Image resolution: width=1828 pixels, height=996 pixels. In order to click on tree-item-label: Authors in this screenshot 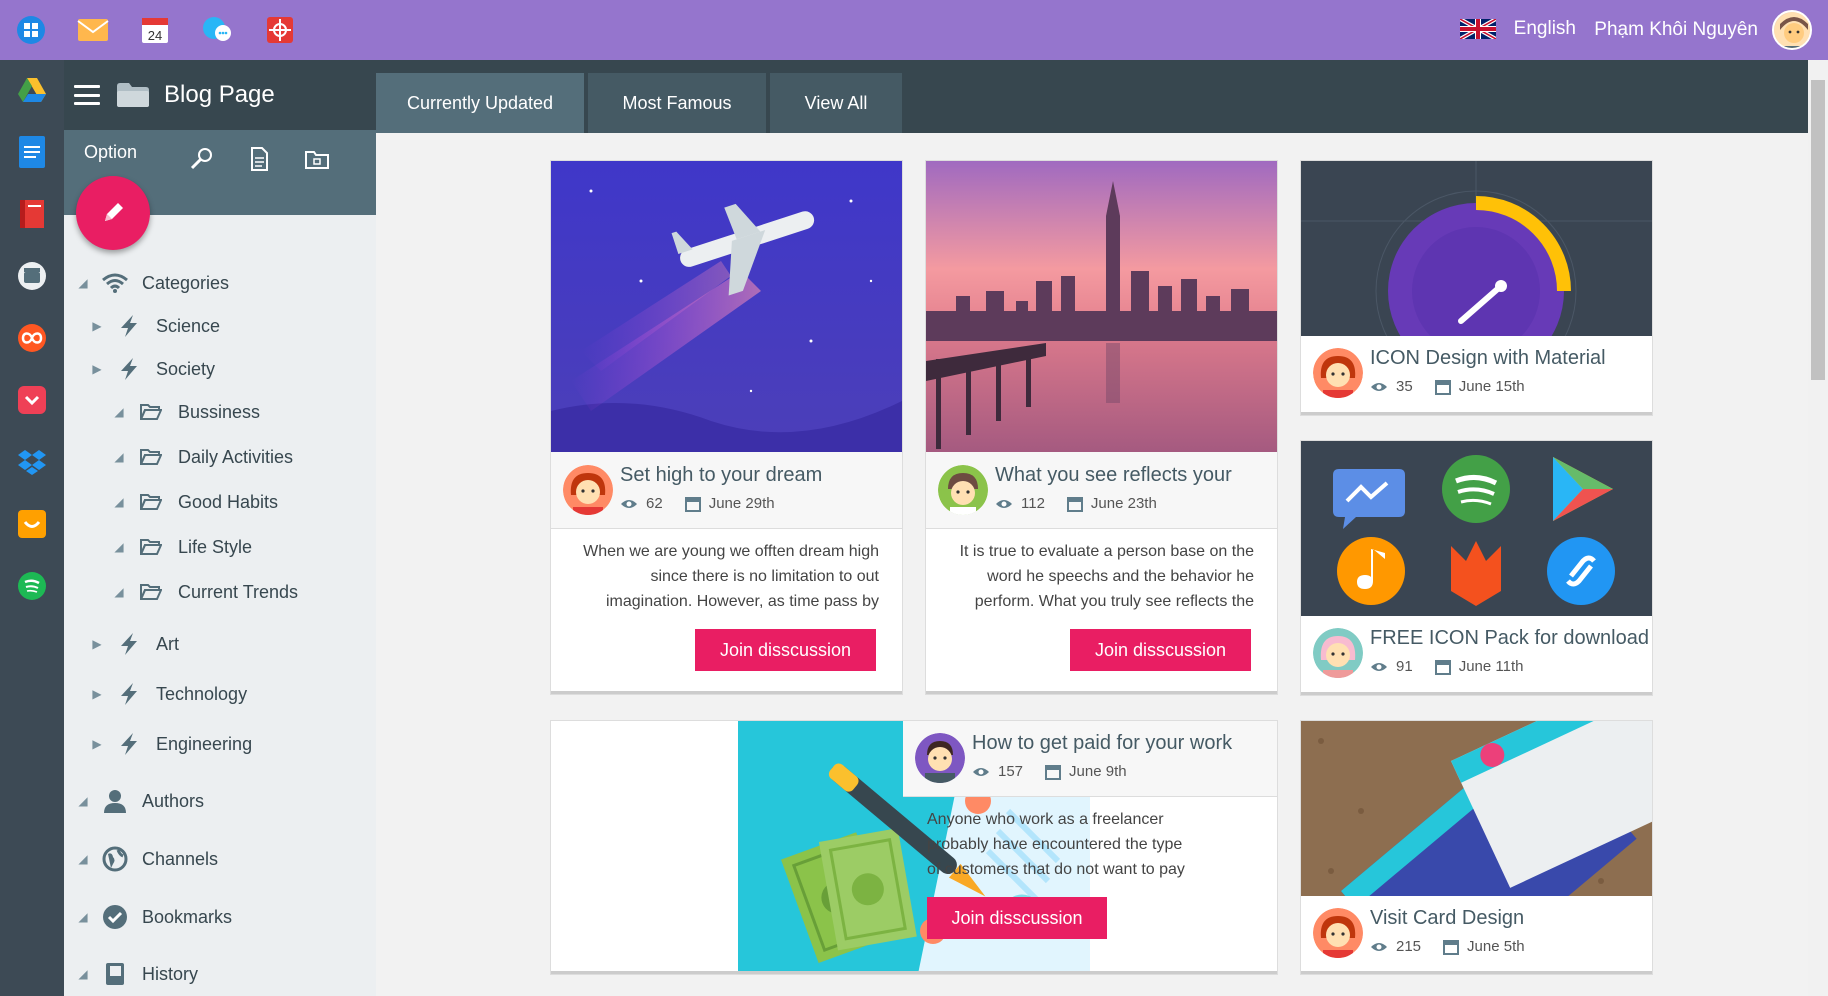, I will do `click(173, 800)`.